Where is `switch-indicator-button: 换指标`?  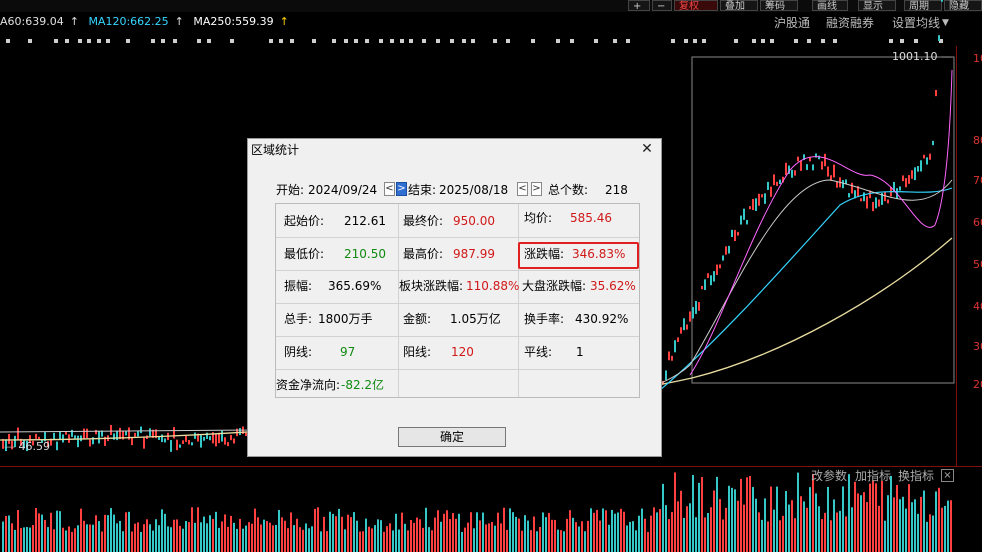
switch-indicator-button: 换指标 is located at coordinates (916, 476).